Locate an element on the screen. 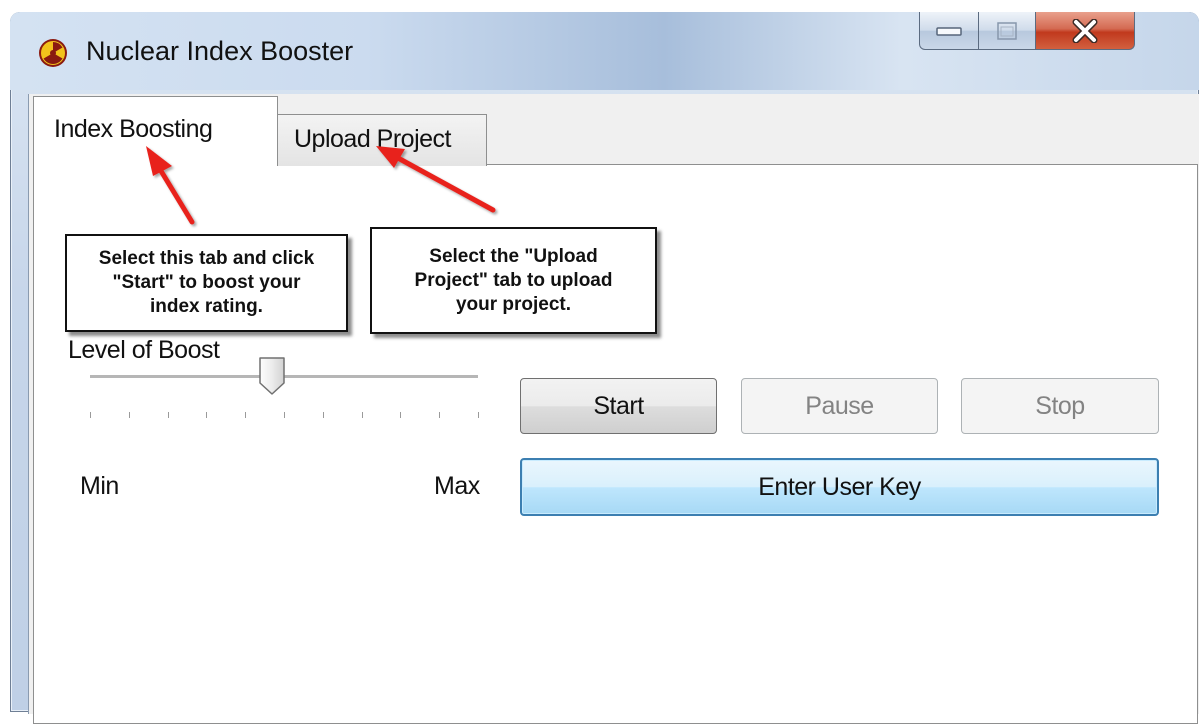 This screenshot has width=1199, height=724. close-icon is located at coordinates (1085, 30).